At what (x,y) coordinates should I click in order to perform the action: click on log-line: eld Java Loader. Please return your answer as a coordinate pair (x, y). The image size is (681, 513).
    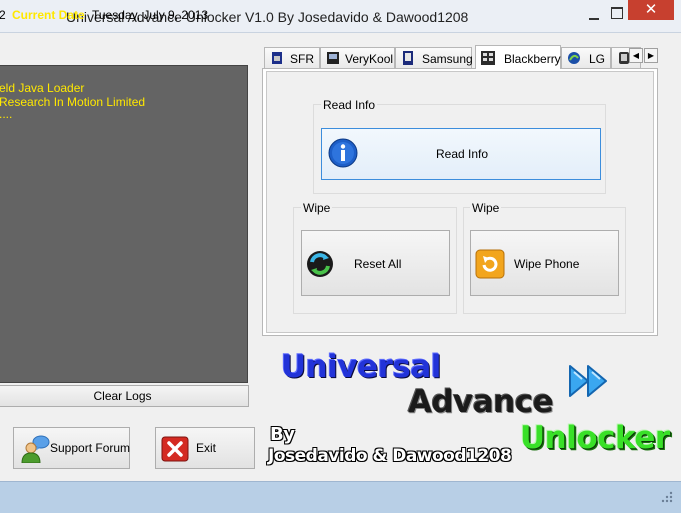
    Looking at the image, I should click on (42, 88).